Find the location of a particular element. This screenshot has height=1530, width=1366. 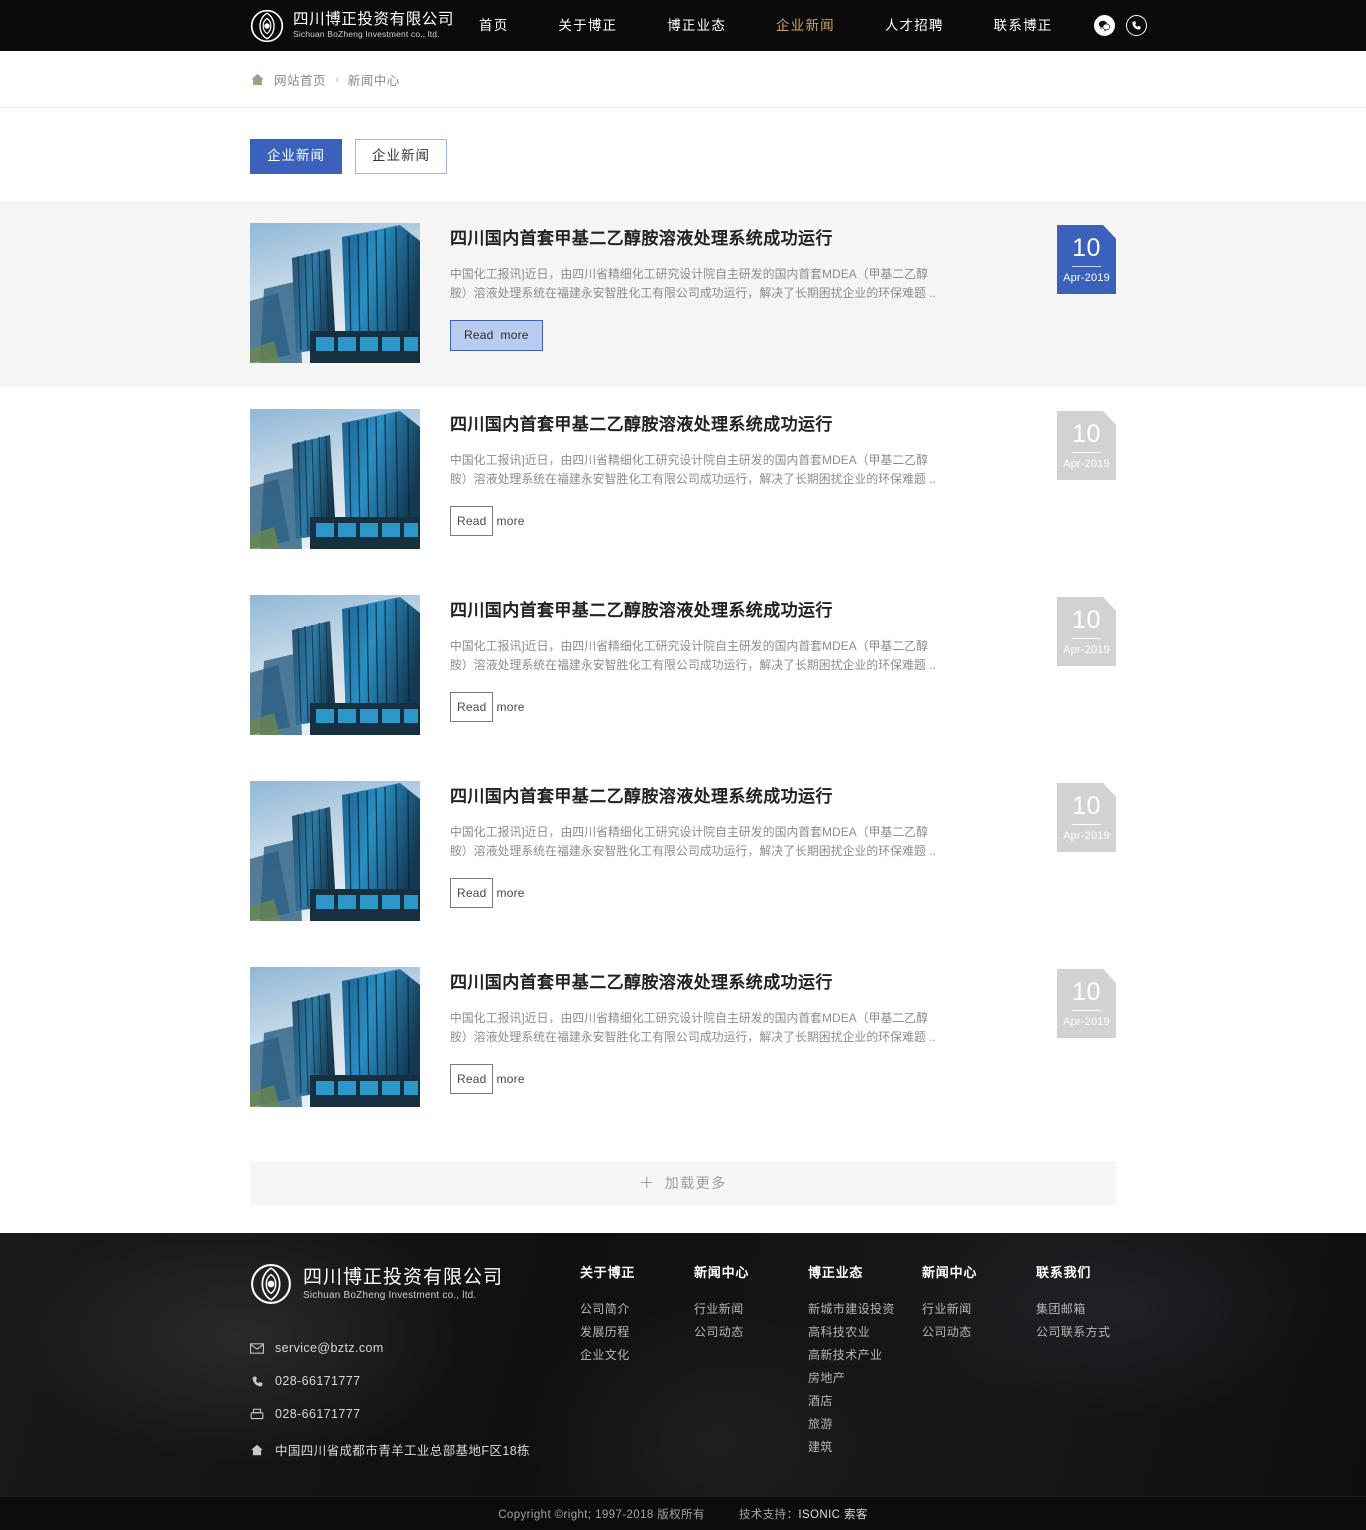

footer-link: 企业文化 is located at coordinates (637, 1355).